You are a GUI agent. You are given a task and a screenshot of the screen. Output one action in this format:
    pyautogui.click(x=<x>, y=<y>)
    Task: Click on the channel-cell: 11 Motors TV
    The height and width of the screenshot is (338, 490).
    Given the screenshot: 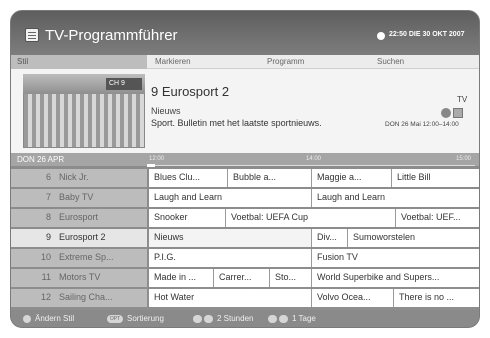 What is the action you would take?
    pyautogui.click(x=79, y=278)
    